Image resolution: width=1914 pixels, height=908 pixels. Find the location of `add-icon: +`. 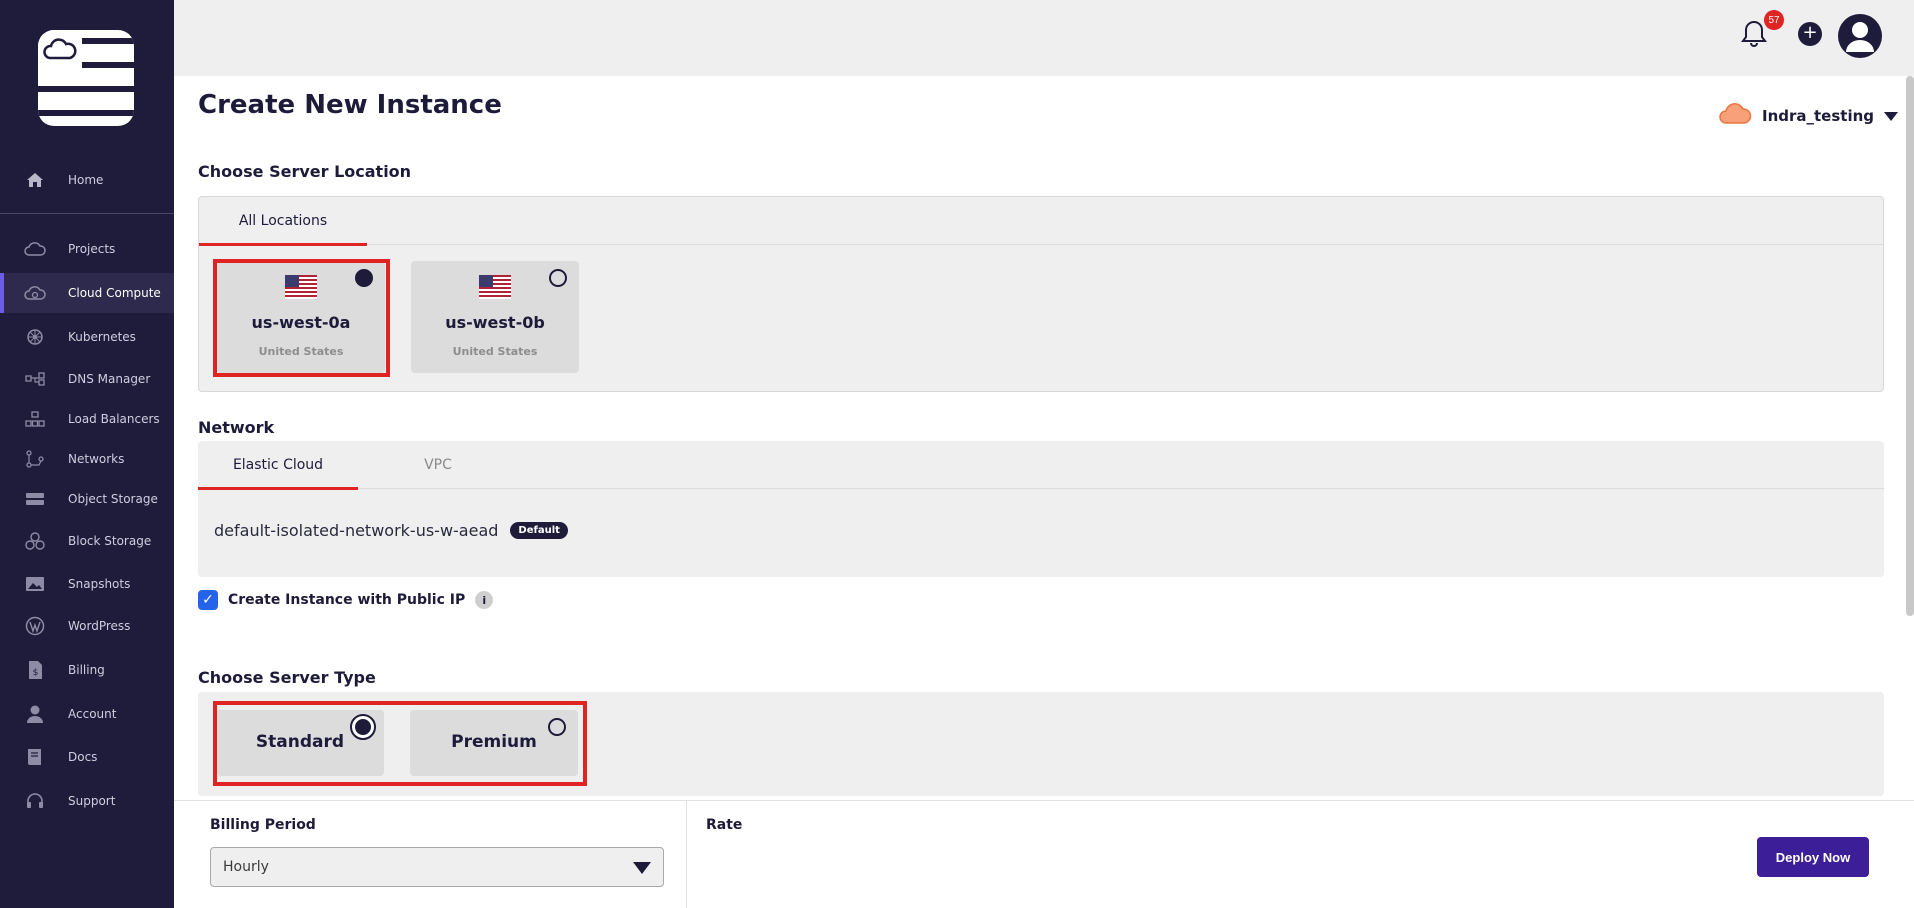

add-icon: + is located at coordinates (1810, 34).